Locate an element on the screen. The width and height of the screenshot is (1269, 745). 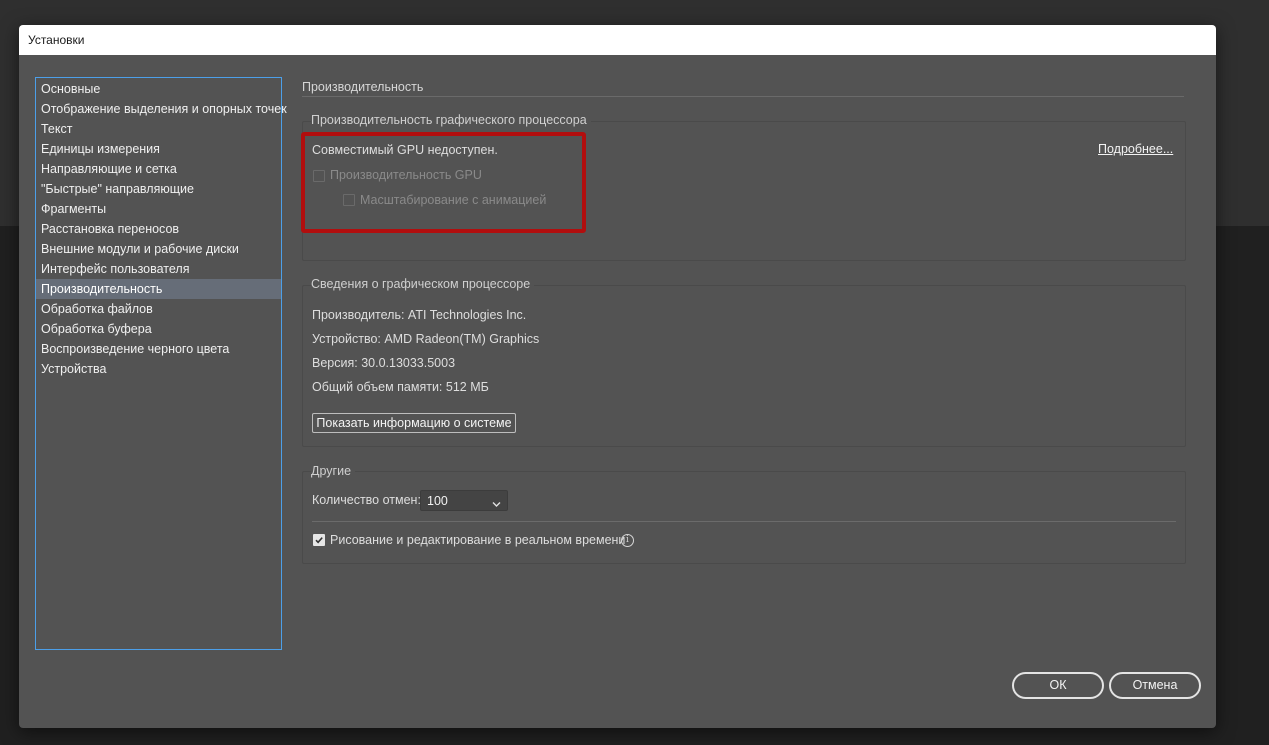
show-system-info-button: Показать информацию о системе is located at coordinates (414, 423).